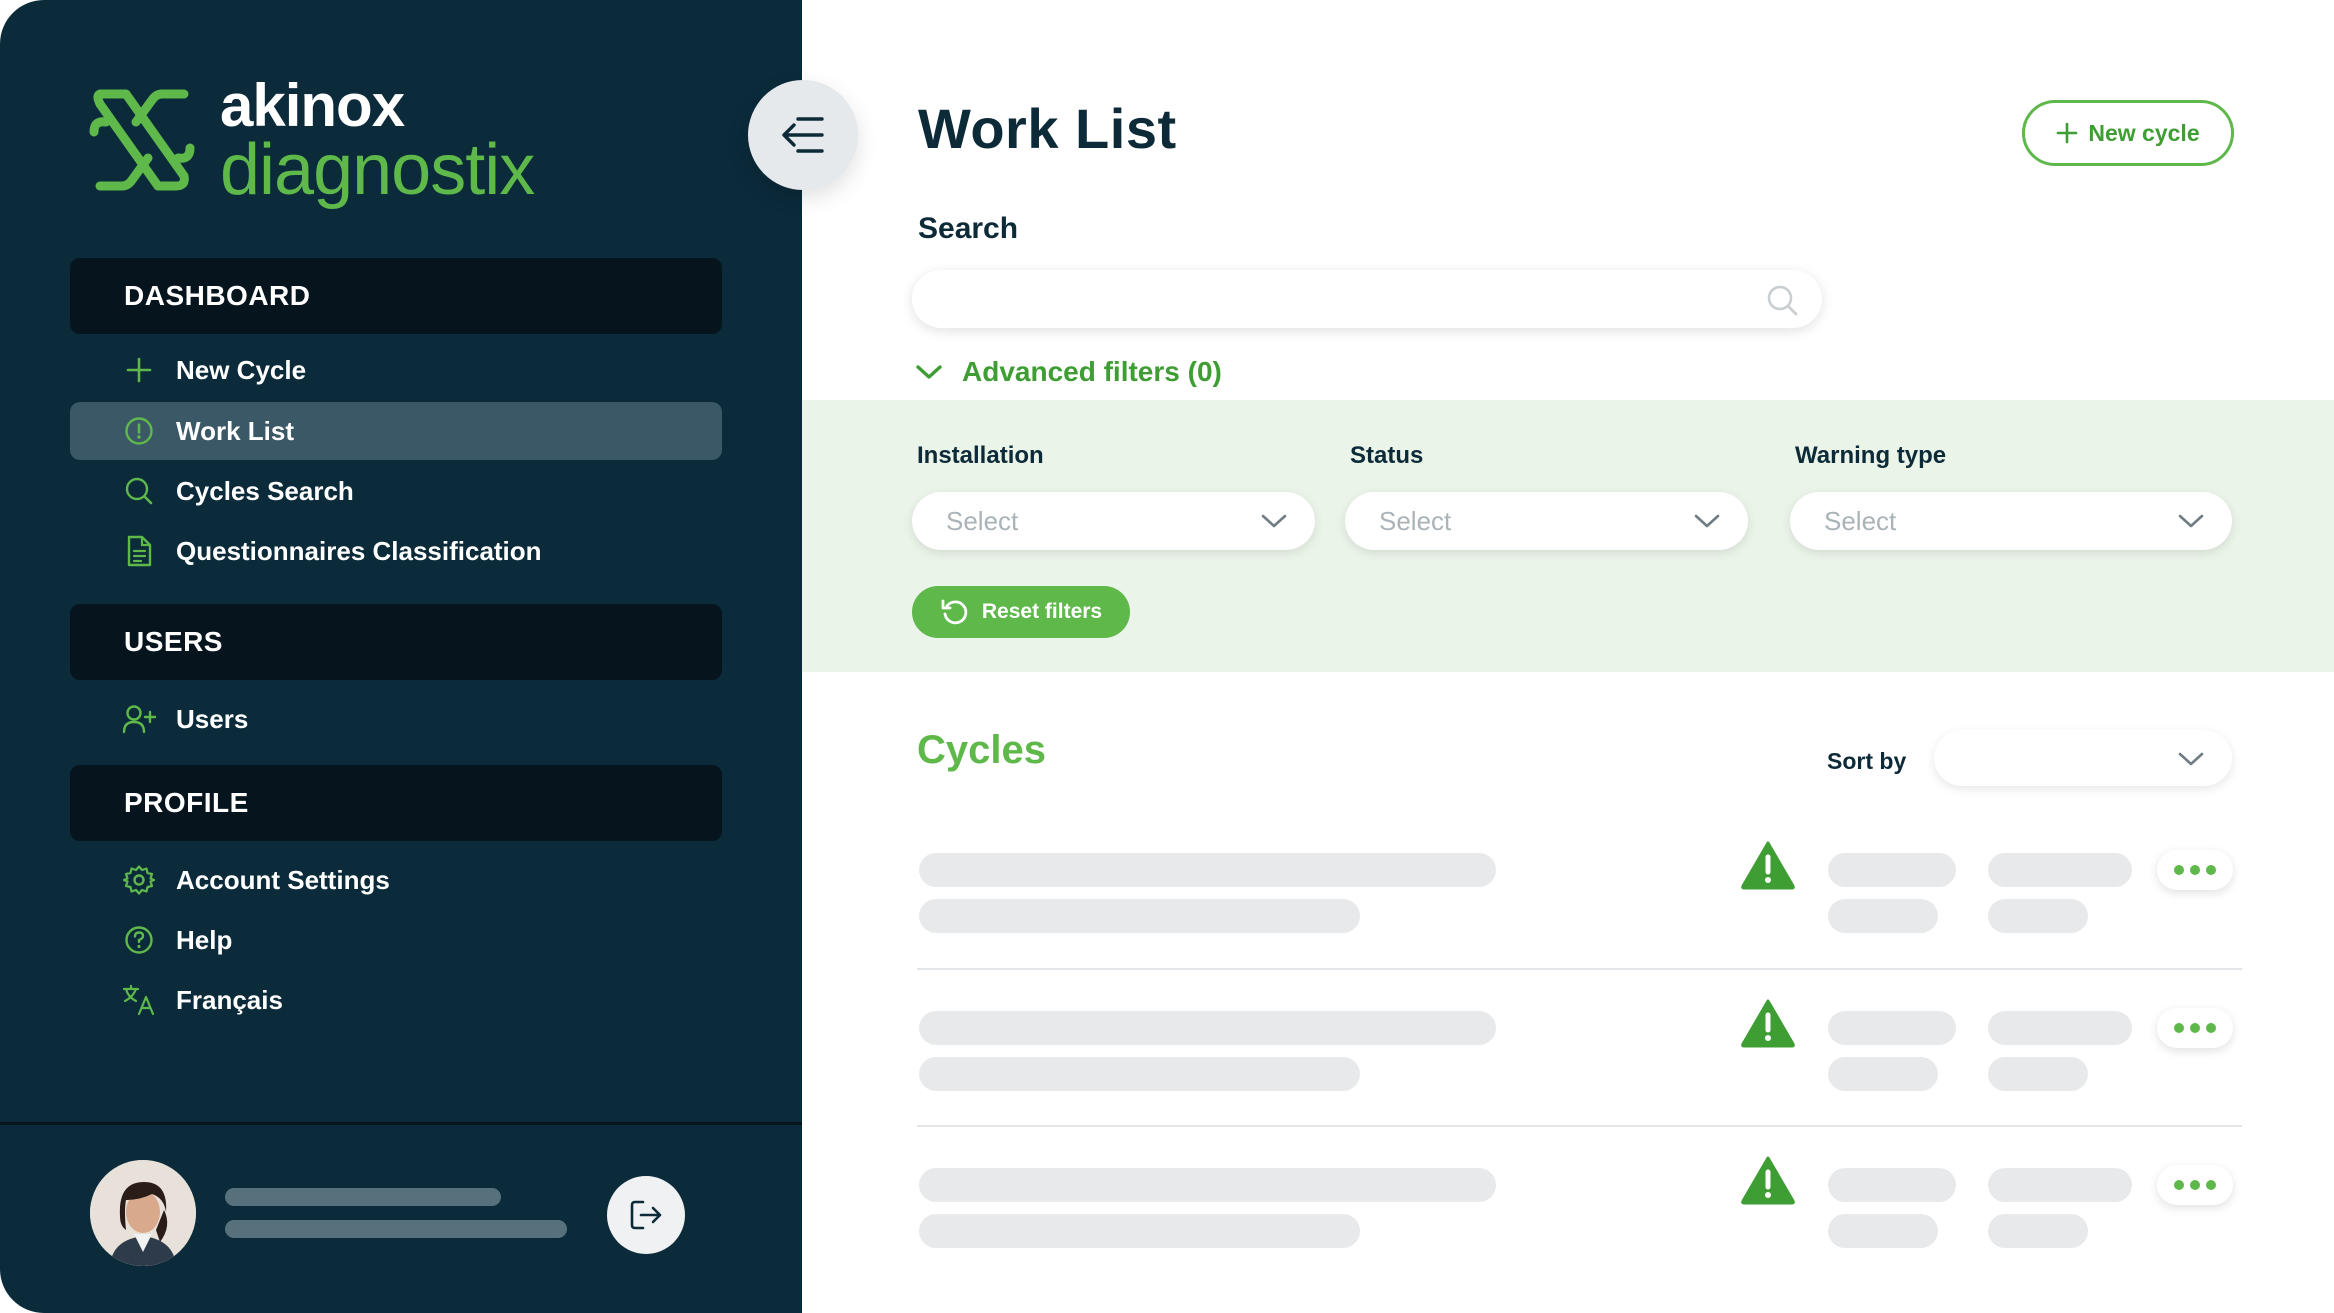 The height and width of the screenshot is (1313, 2334). Describe the element at coordinates (1322, 299) in the screenshot. I see `search-input` at that location.